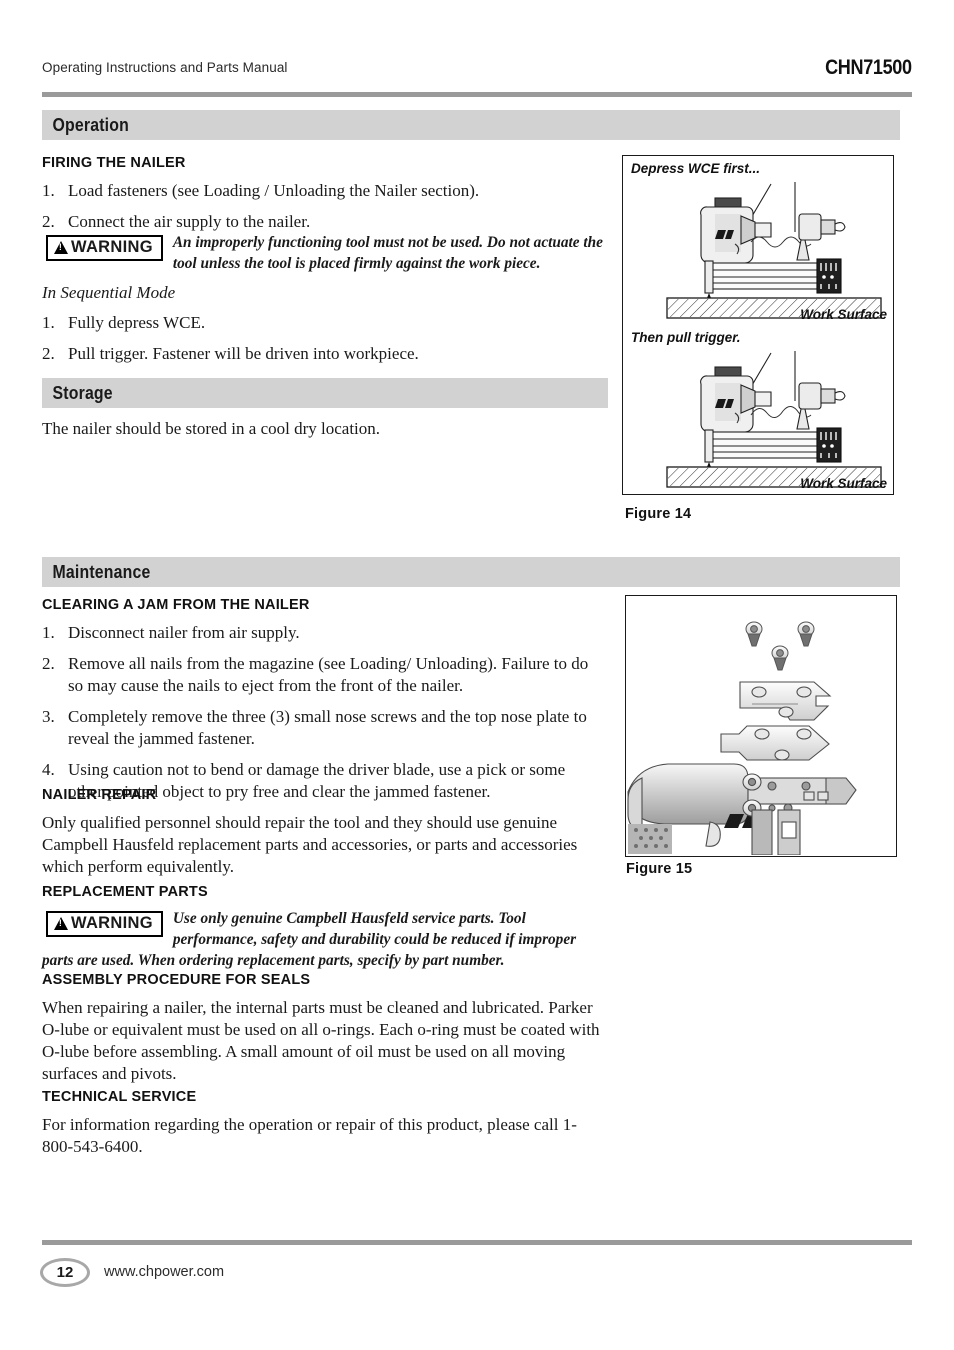 This screenshot has height=1350, width=954. Describe the element at coordinates (659, 869) in the screenshot. I see `figure-15-caption: Figure 15` at that location.